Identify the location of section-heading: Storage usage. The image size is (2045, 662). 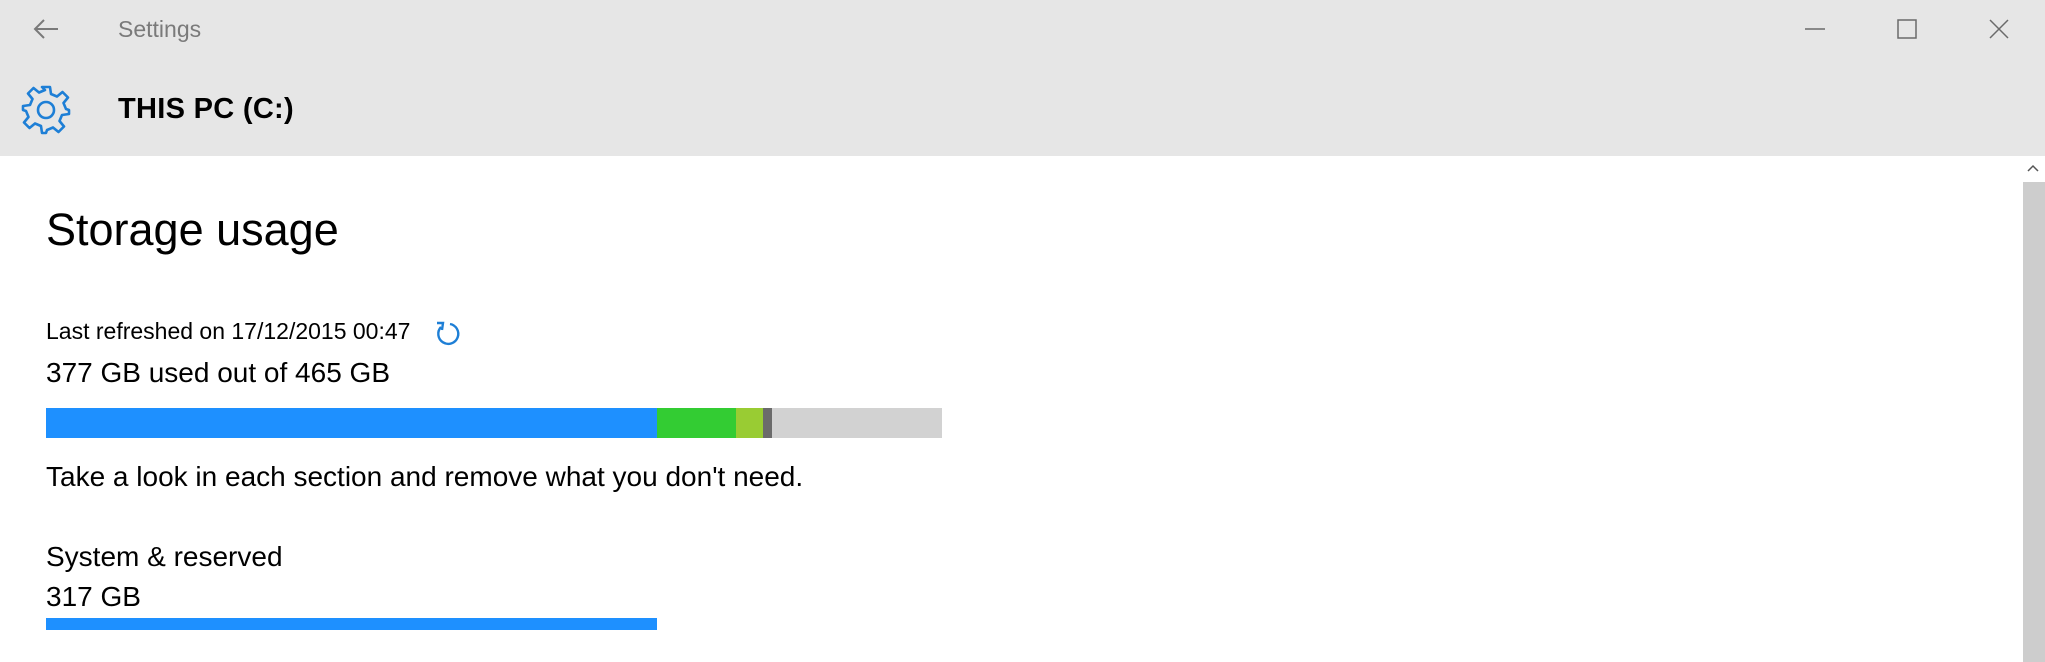
(192, 229).